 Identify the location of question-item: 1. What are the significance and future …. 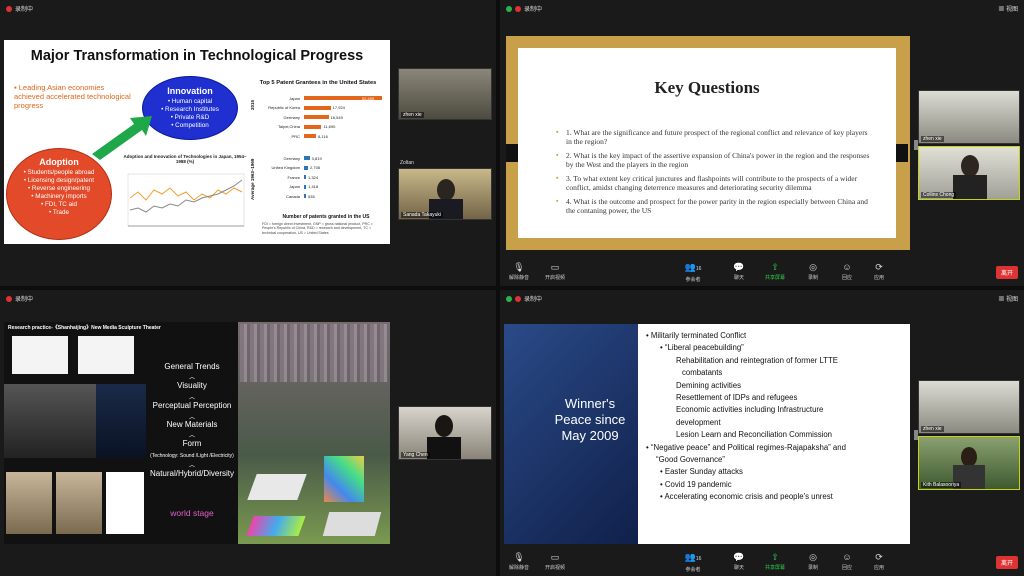
(714, 137).